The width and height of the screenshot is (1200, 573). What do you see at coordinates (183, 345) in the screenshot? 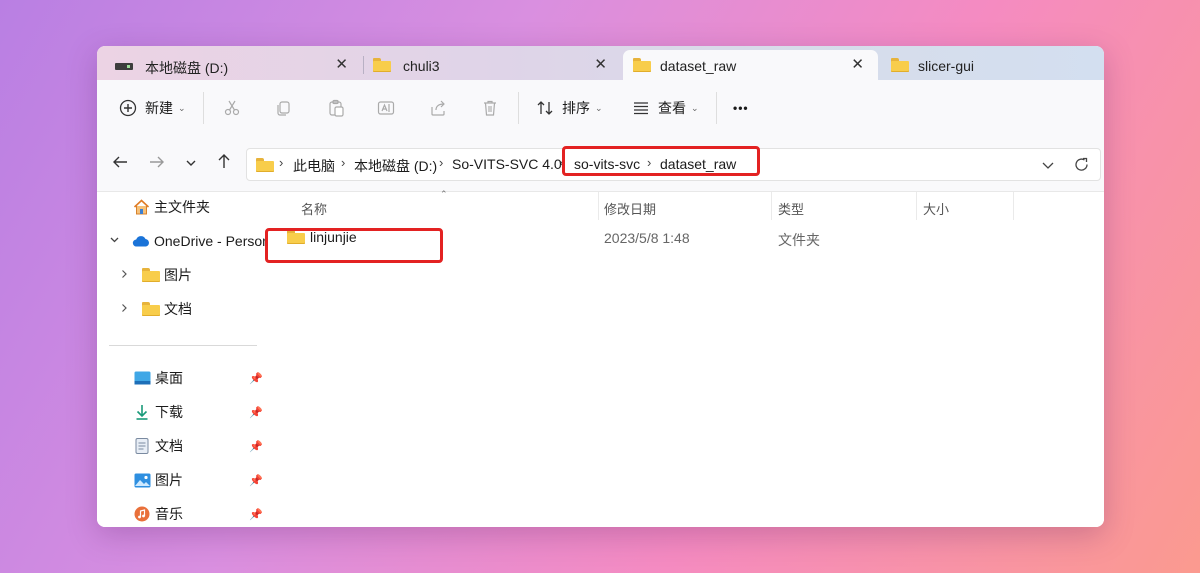
I see `sidebar-divider` at bounding box center [183, 345].